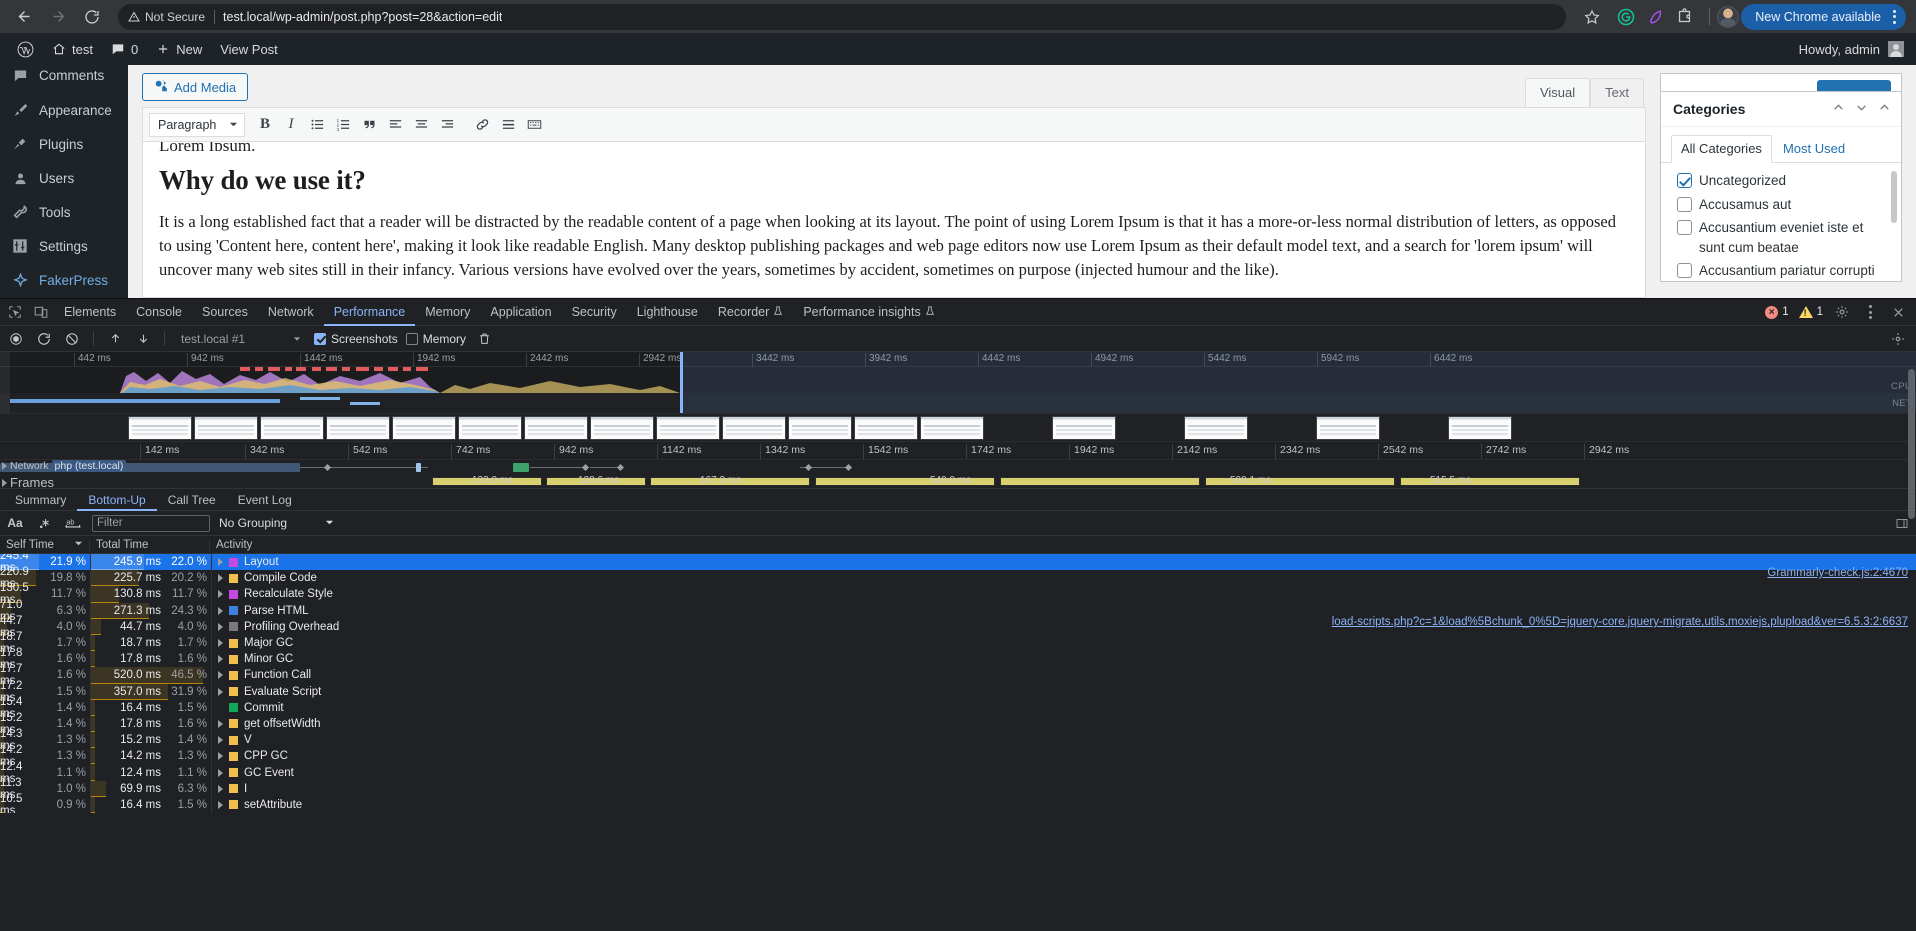  Describe the element at coordinates (115, 339) in the screenshot. I see `upload-profile-icon` at that location.